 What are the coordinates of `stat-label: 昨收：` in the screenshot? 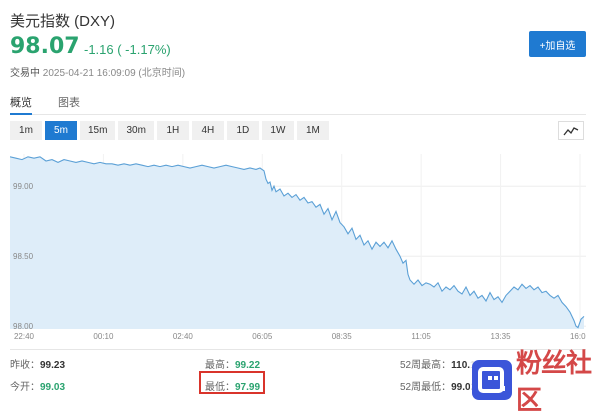 It's located at (25, 365).